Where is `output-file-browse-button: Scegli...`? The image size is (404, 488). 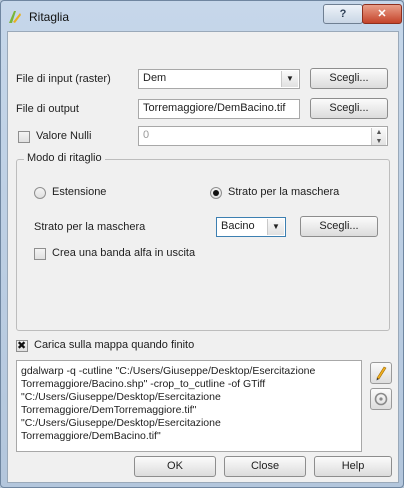 output-file-browse-button: Scegli... is located at coordinates (349, 108).